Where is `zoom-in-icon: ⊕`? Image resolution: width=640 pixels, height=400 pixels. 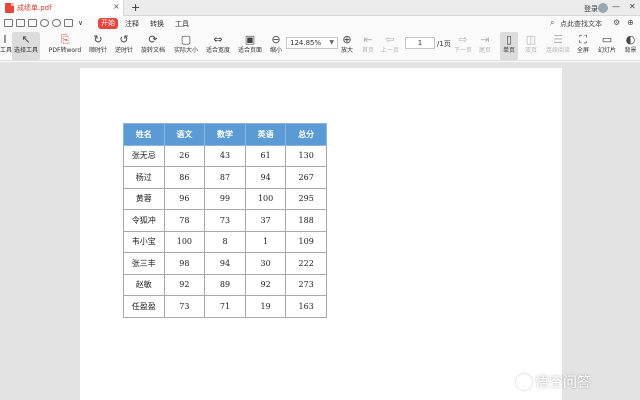
zoom-in-icon: ⊕ is located at coordinates (347, 39).